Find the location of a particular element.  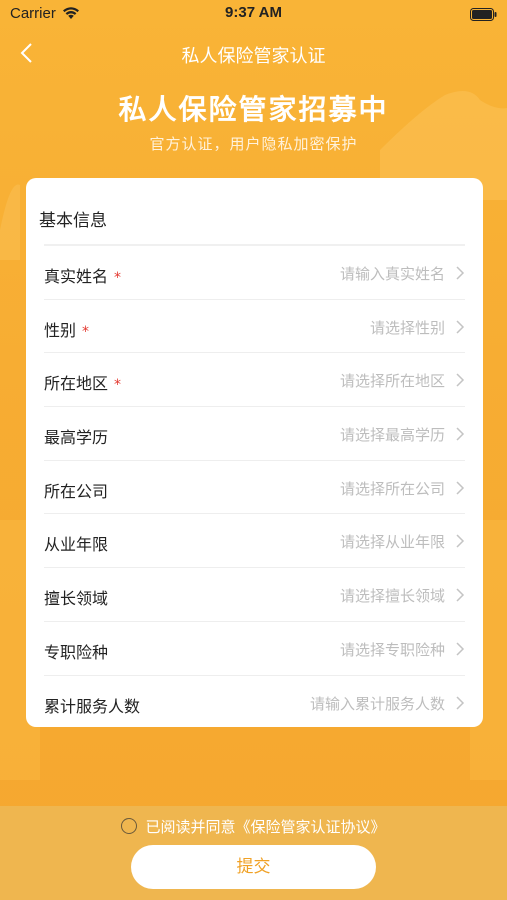

form-row: 真实姓名 * 请输入真实姓名 is located at coordinates (254, 273).